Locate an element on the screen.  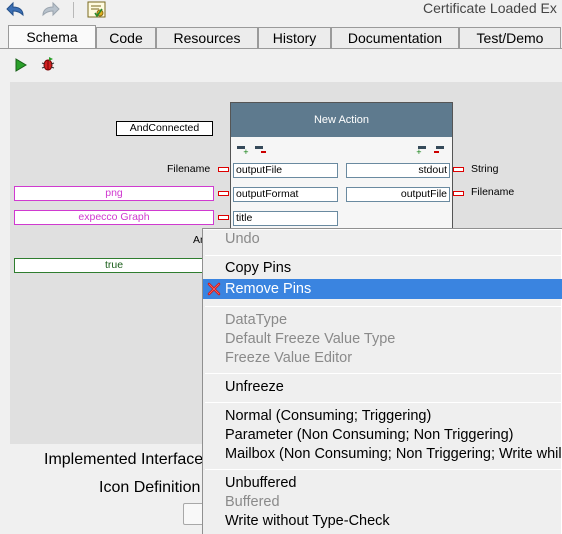
remove-output-pin-icon is located at coordinates (439, 149).